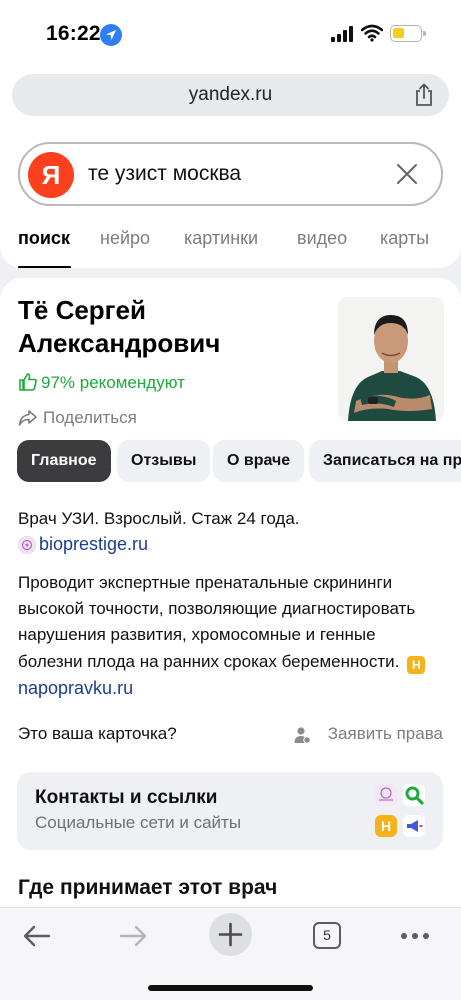  What do you see at coordinates (44, 238) in the screenshot?
I see `tab-search: поиск` at bounding box center [44, 238].